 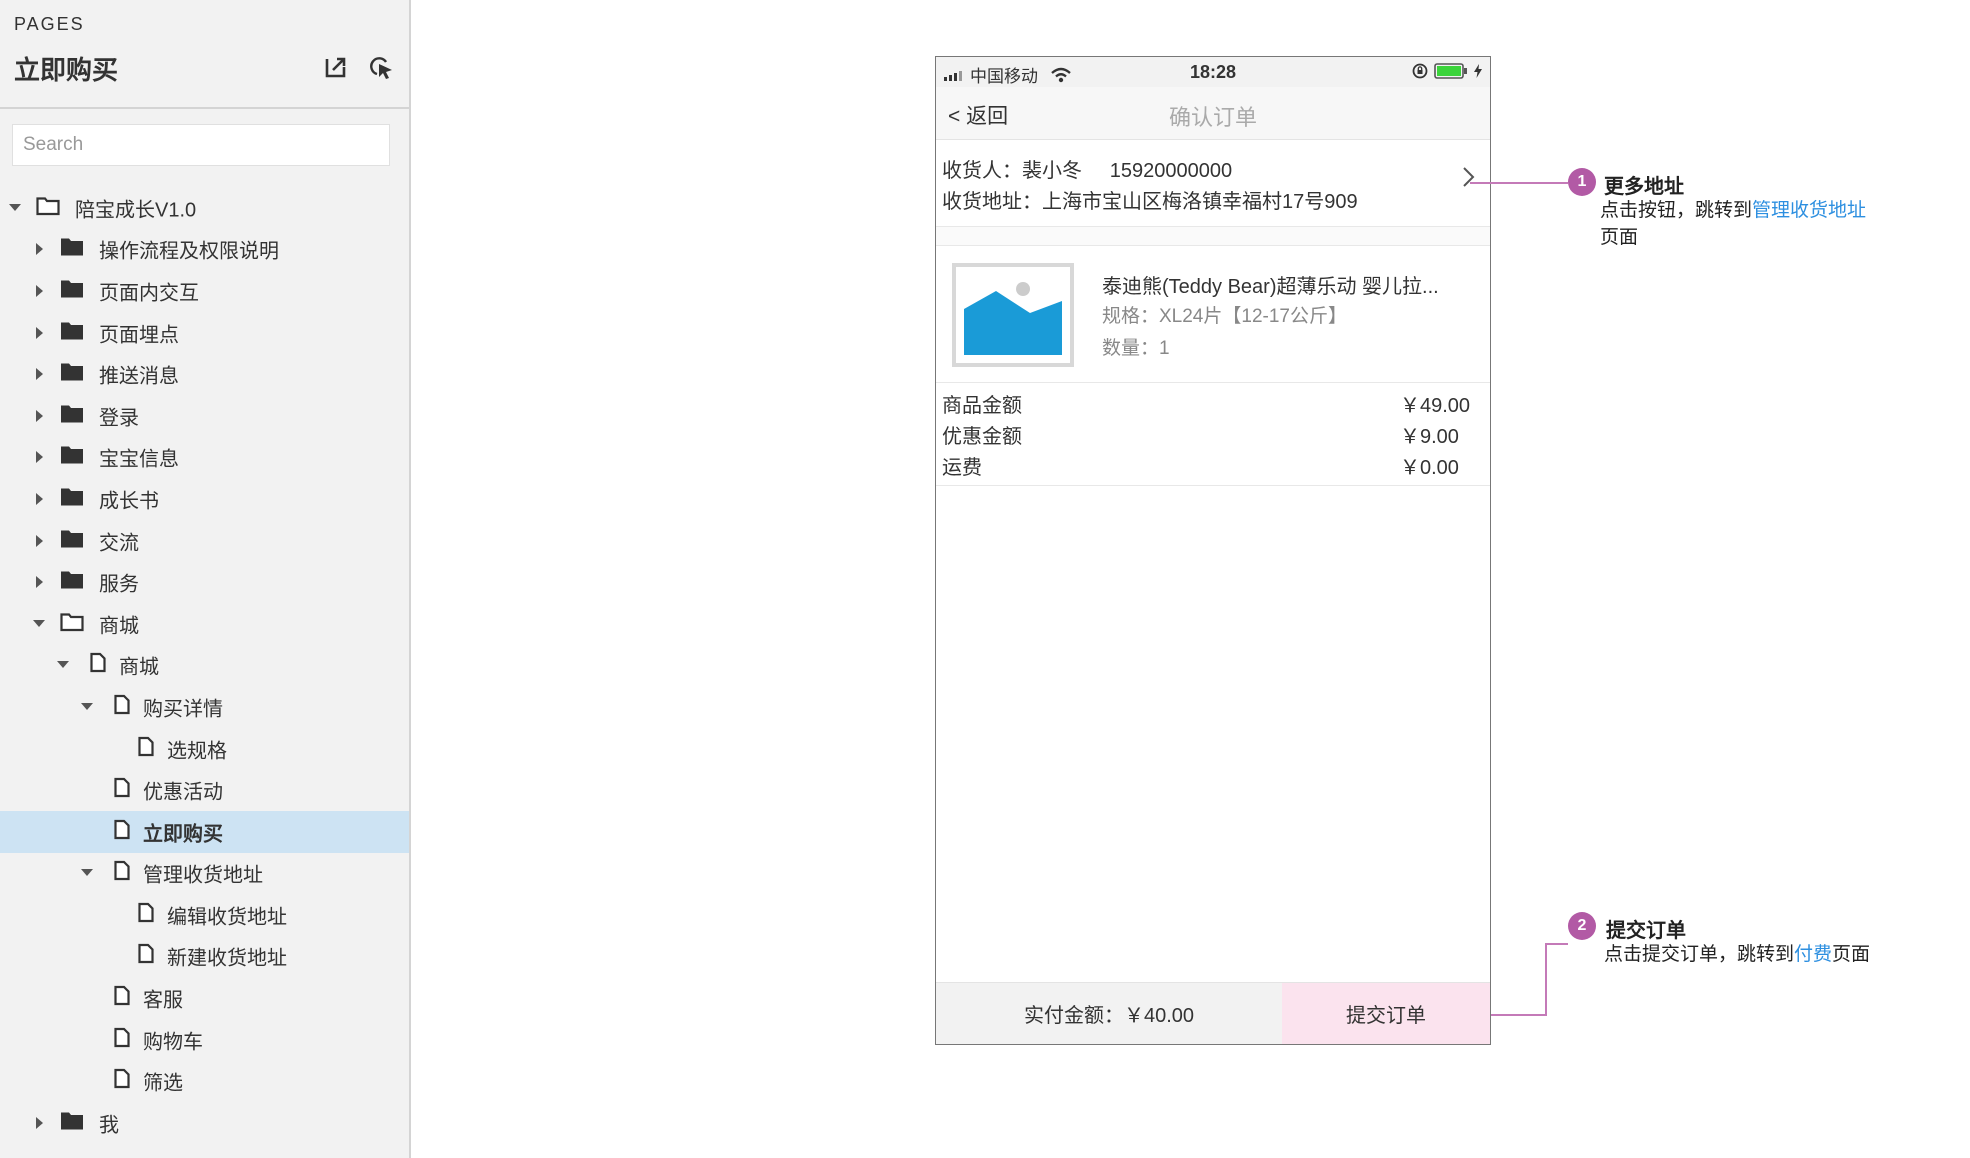 What do you see at coordinates (1809, 210) in the screenshot?
I see `annotation-link-1: 管理收货地址` at bounding box center [1809, 210].